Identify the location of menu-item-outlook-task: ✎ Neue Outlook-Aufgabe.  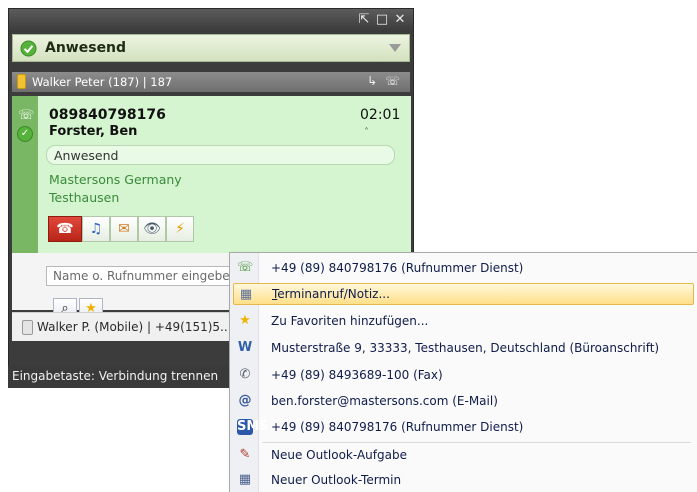
(463, 455).